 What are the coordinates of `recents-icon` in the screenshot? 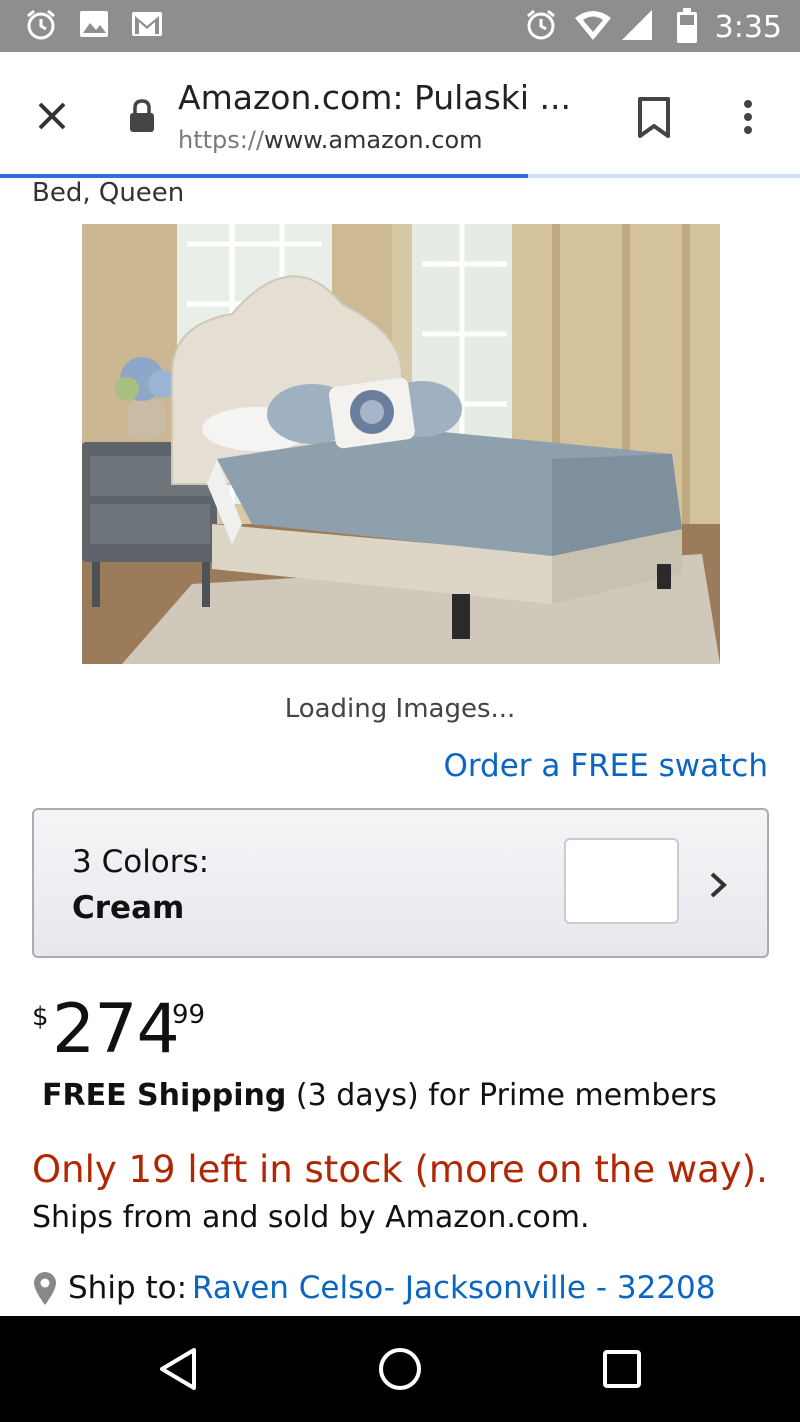 It's located at (622, 1371).